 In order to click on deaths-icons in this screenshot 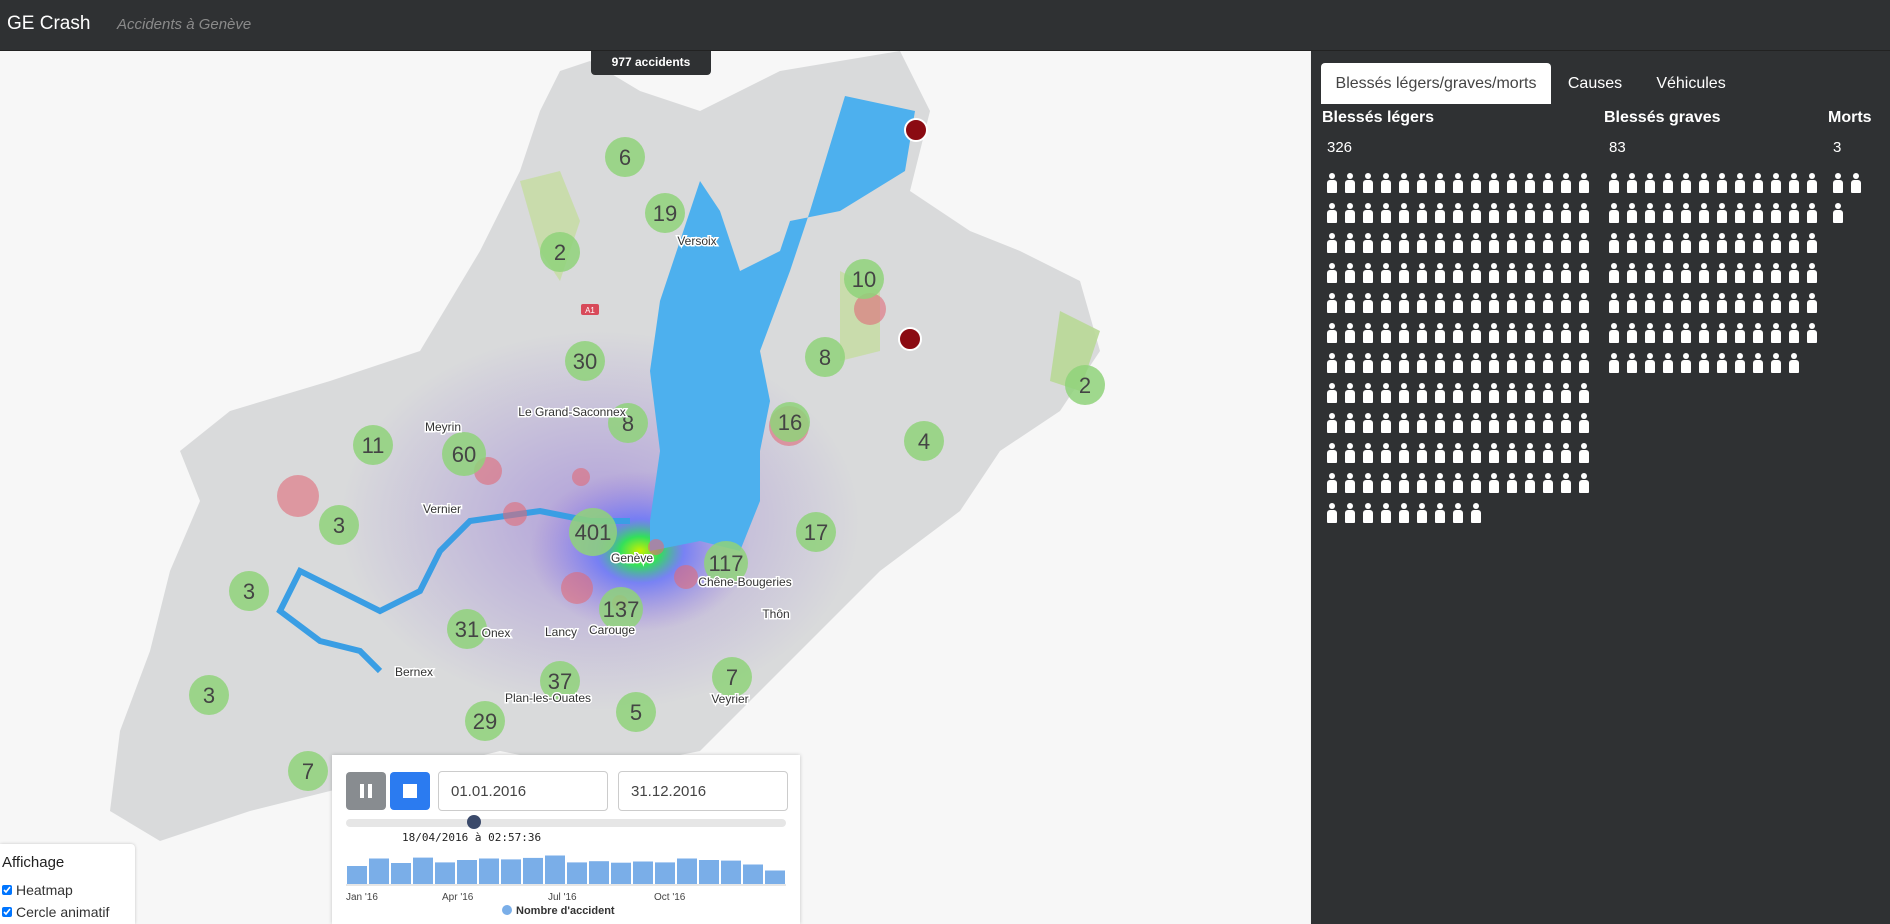, I will do `click(1851, 203)`.